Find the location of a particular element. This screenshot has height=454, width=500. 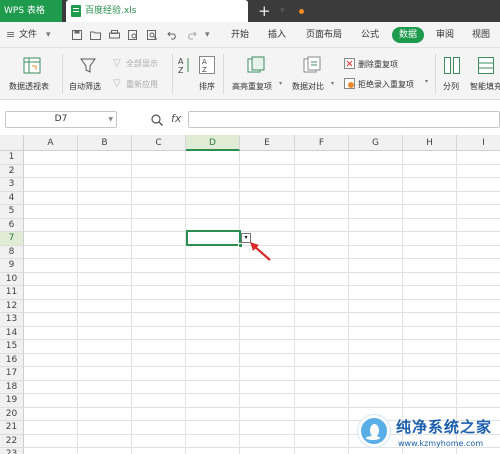

menu-review: 审阅 is located at coordinates (445, 35).